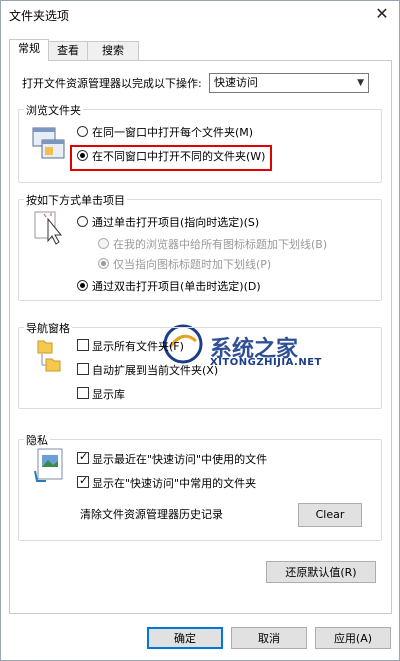 The image size is (400, 661). What do you see at coordinates (138, 346) in the screenshot?
I see `show-all-folders-label: 显示所有文件夹(F)` at bounding box center [138, 346].